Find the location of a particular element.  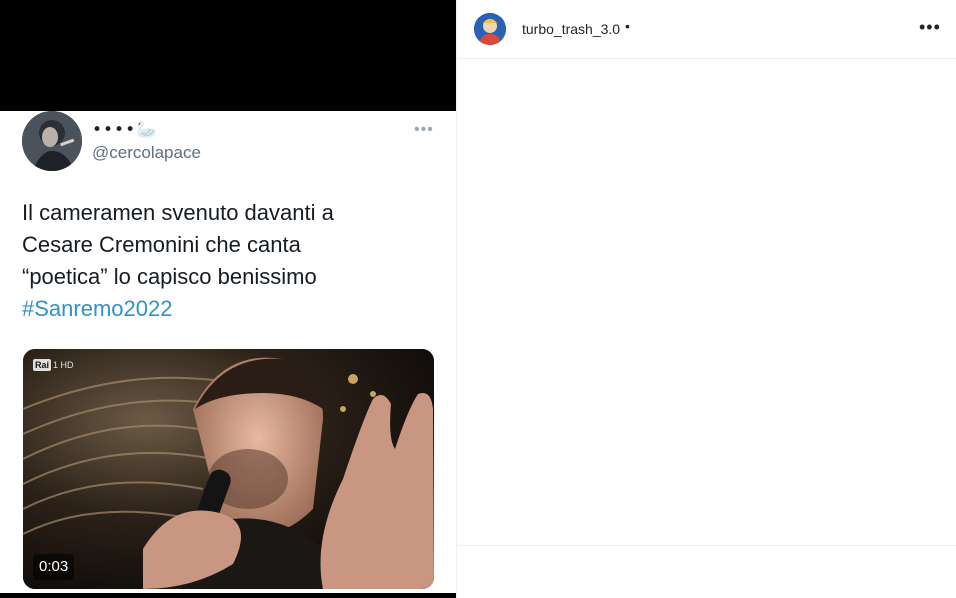

video-duration: 0:03 is located at coordinates (54, 567).